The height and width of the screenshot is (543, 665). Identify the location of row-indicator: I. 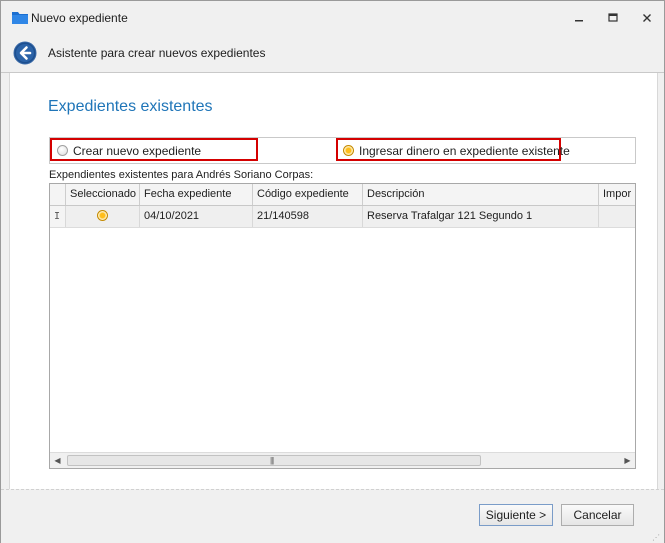
(58, 216).